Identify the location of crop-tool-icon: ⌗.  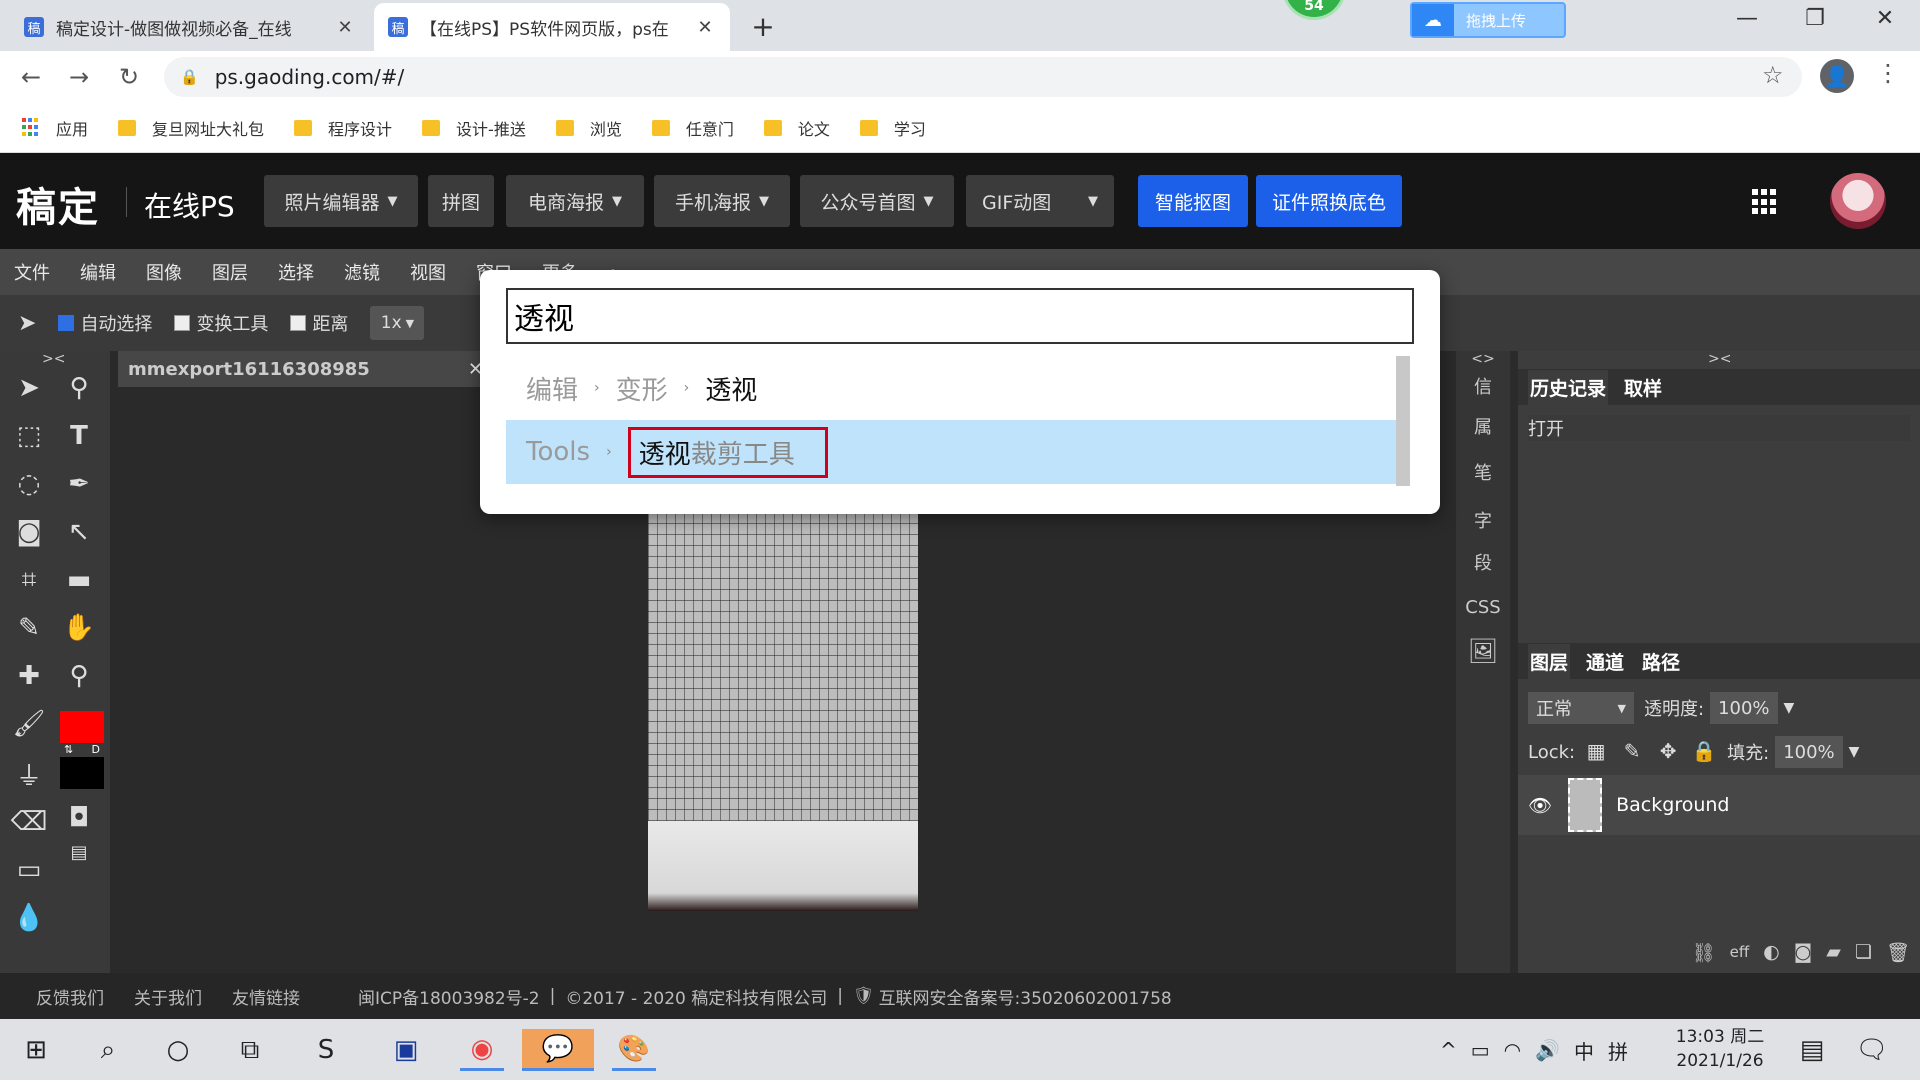
(29, 580).